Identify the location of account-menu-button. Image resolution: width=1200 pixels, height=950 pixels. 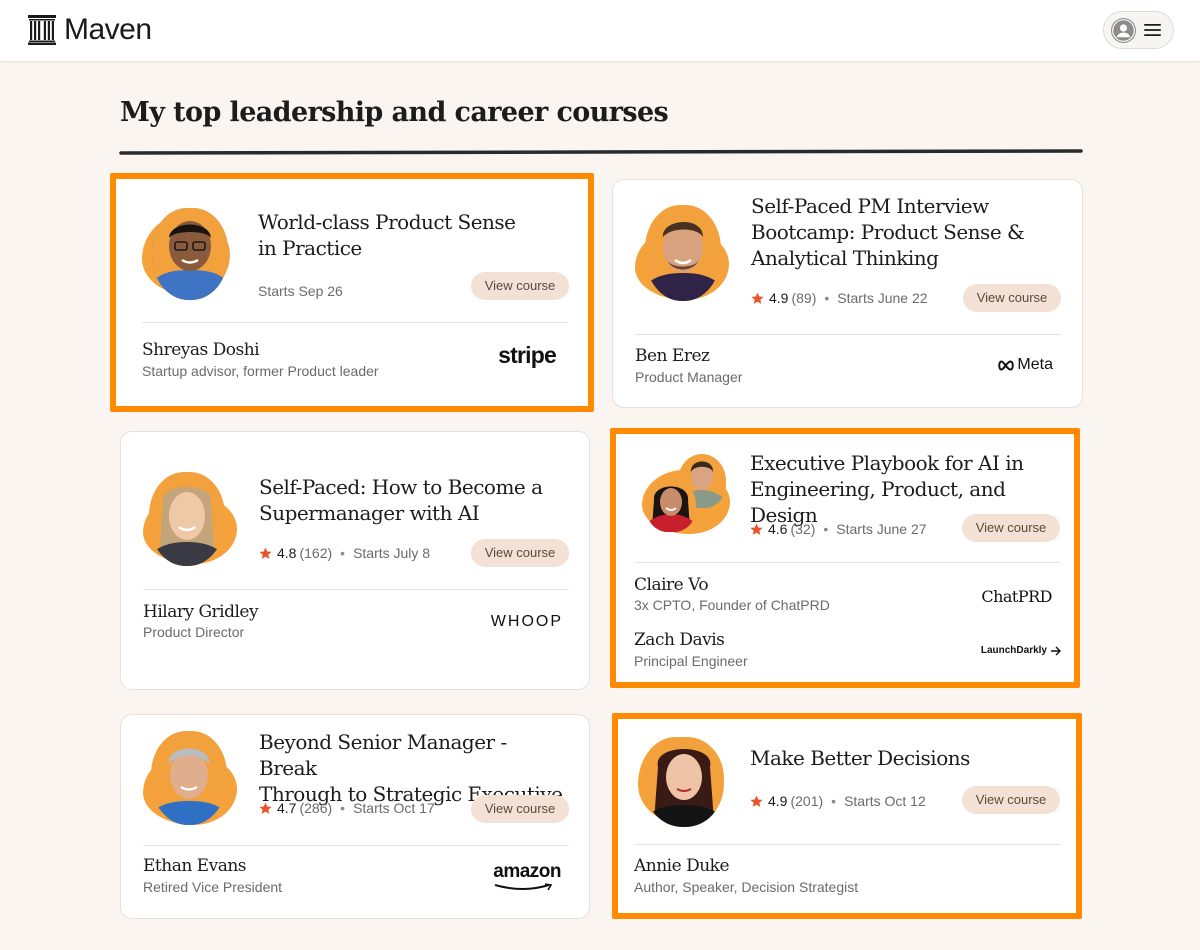
(1138, 30).